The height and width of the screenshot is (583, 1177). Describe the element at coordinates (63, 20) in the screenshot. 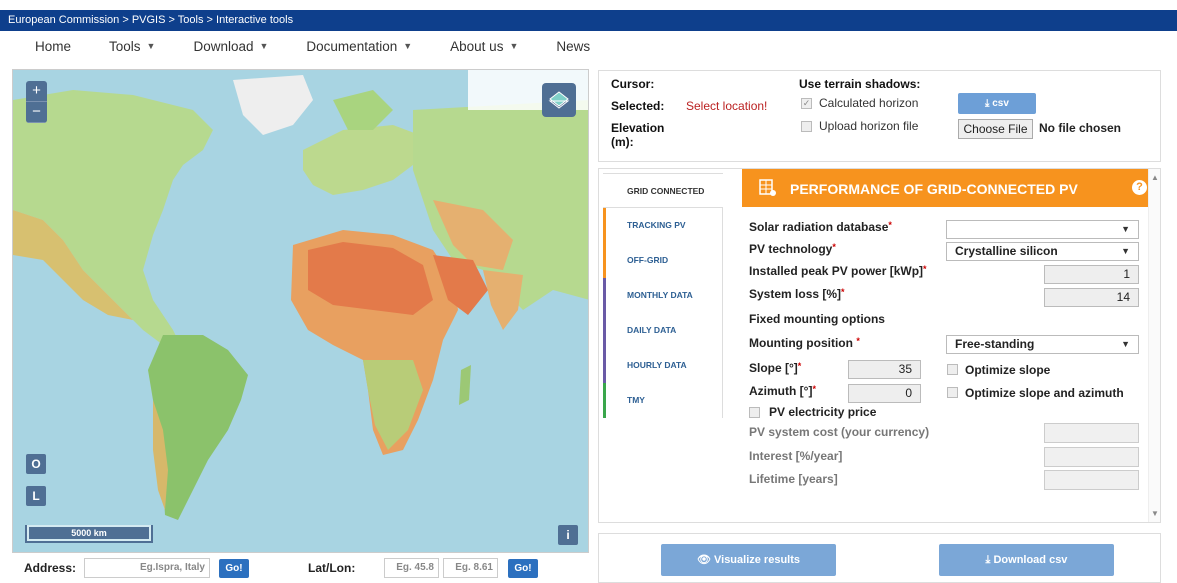

I see `breadcrumb-ec: European Commission` at that location.